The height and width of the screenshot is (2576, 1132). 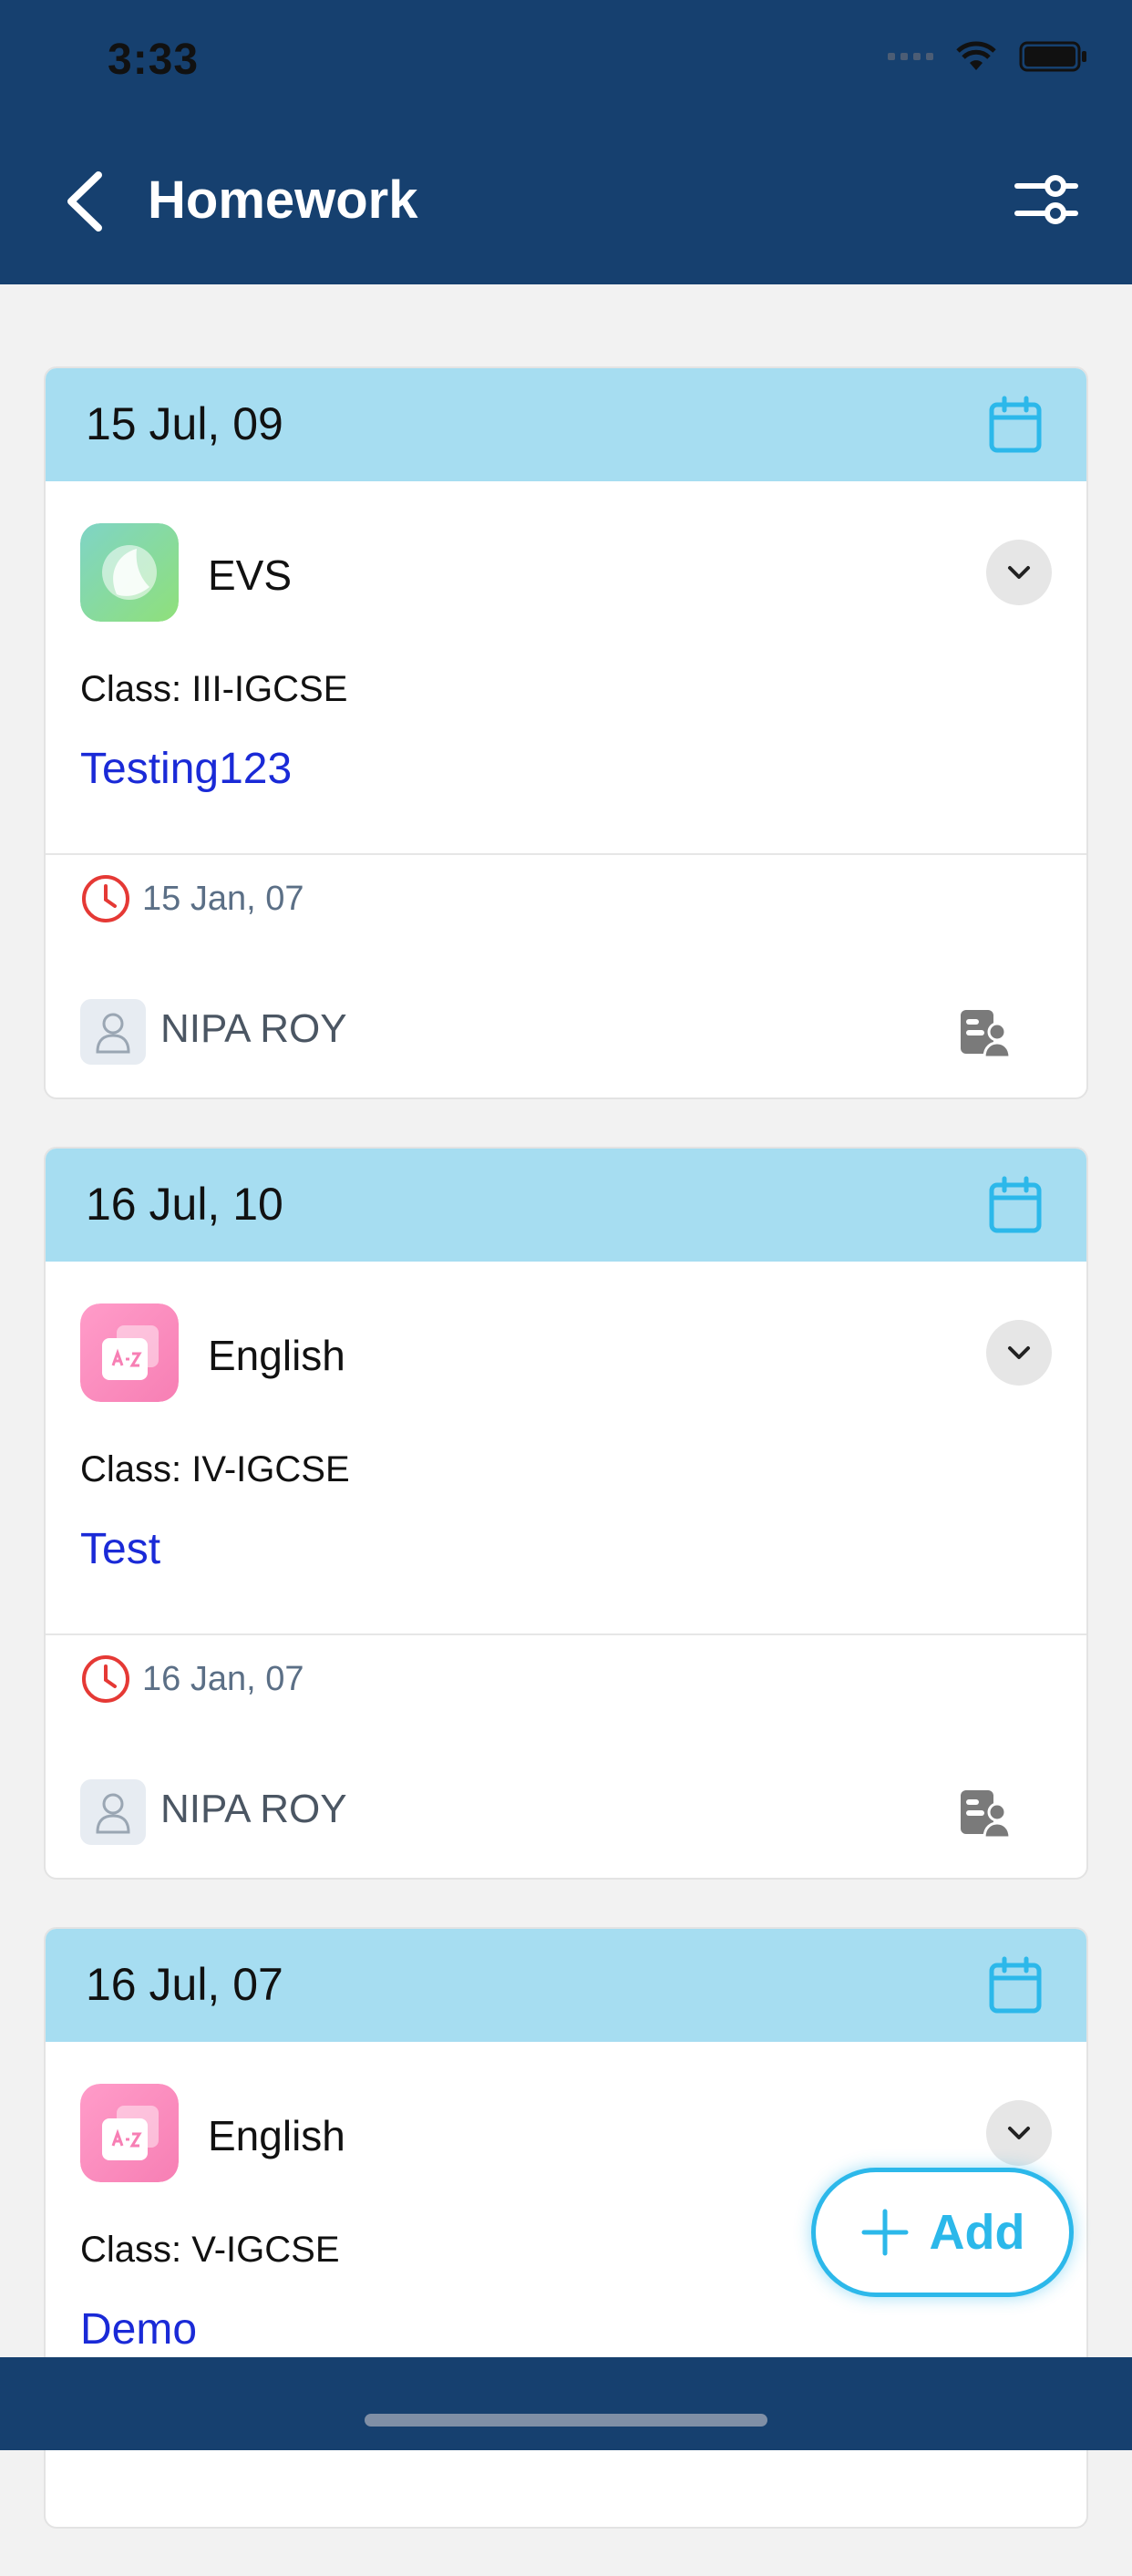 What do you see at coordinates (185, 423) in the screenshot?
I see `card-date: 15 Jul, 09` at bounding box center [185, 423].